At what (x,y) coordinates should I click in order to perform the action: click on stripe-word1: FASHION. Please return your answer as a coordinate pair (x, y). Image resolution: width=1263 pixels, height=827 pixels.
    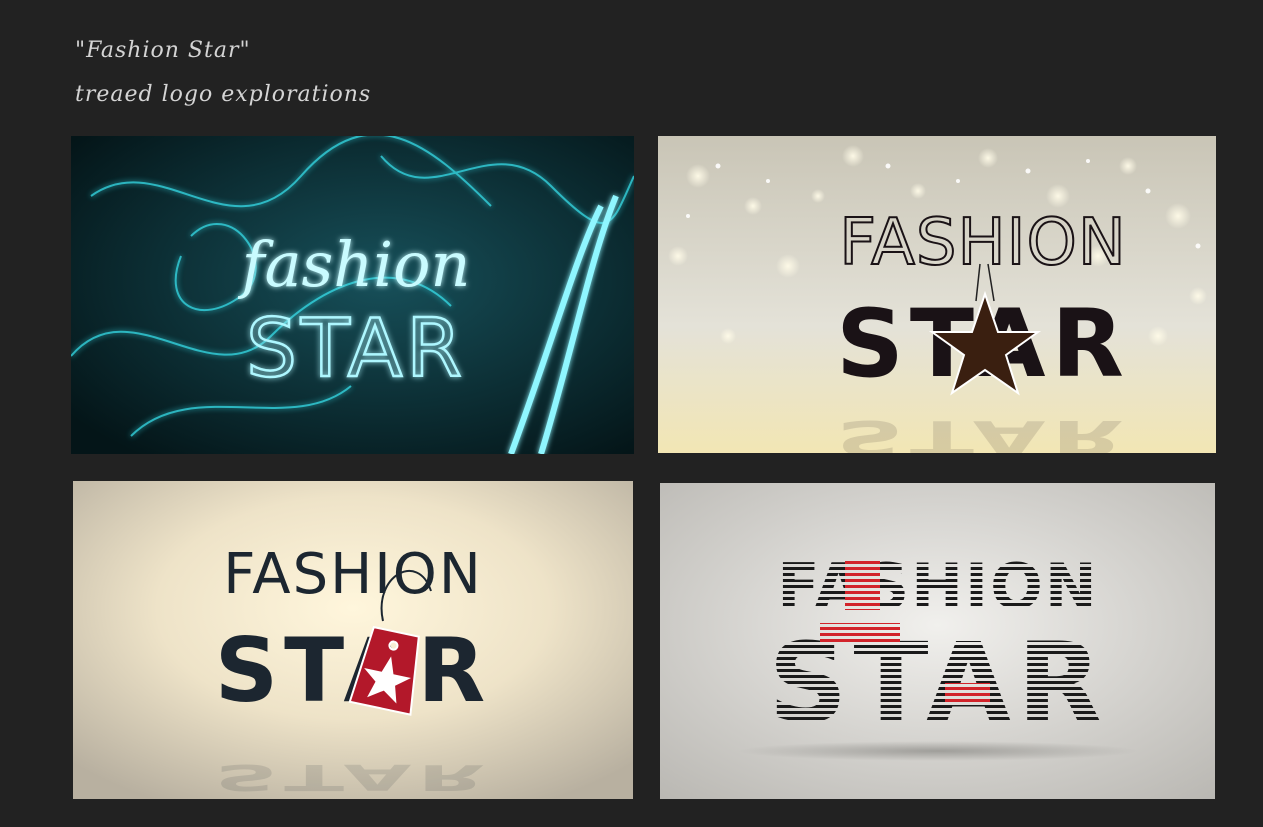
    Looking at the image, I should click on (937, 586).